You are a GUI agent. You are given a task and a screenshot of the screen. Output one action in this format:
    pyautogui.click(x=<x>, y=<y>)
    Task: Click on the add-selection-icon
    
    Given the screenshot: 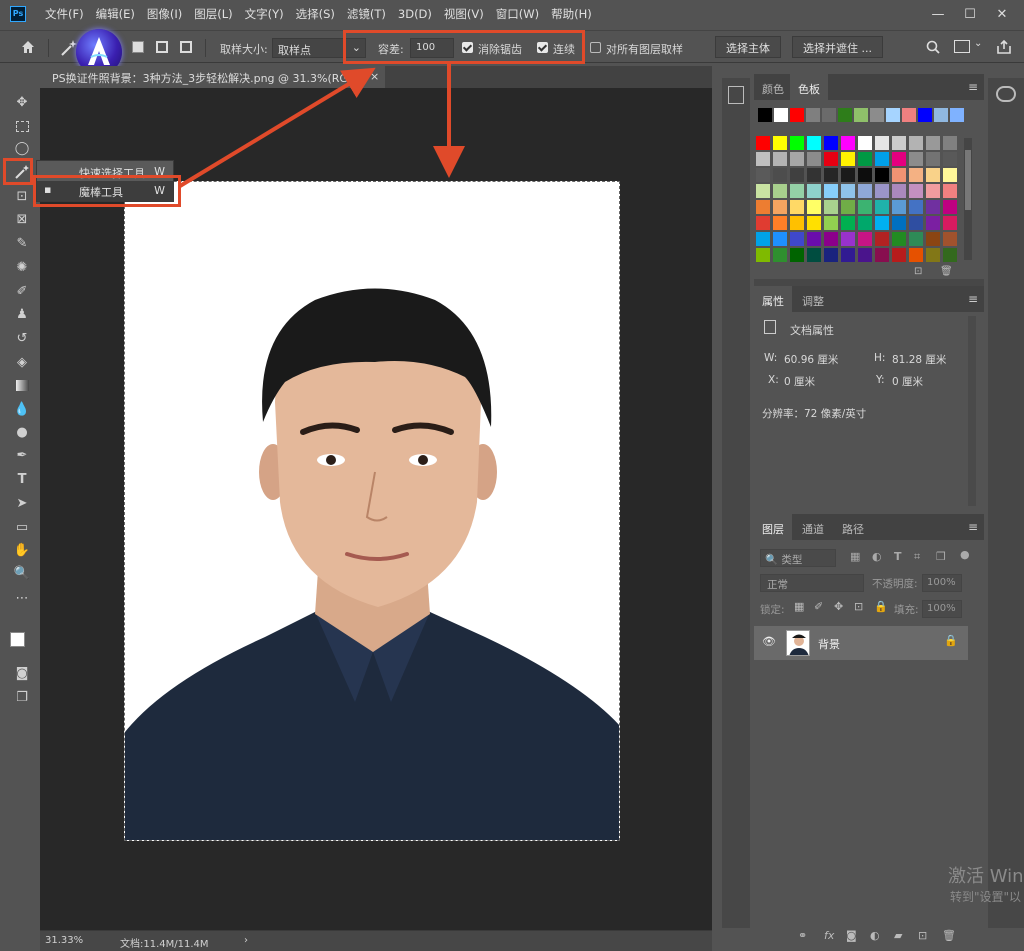 What is the action you would take?
    pyautogui.click(x=162, y=47)
    